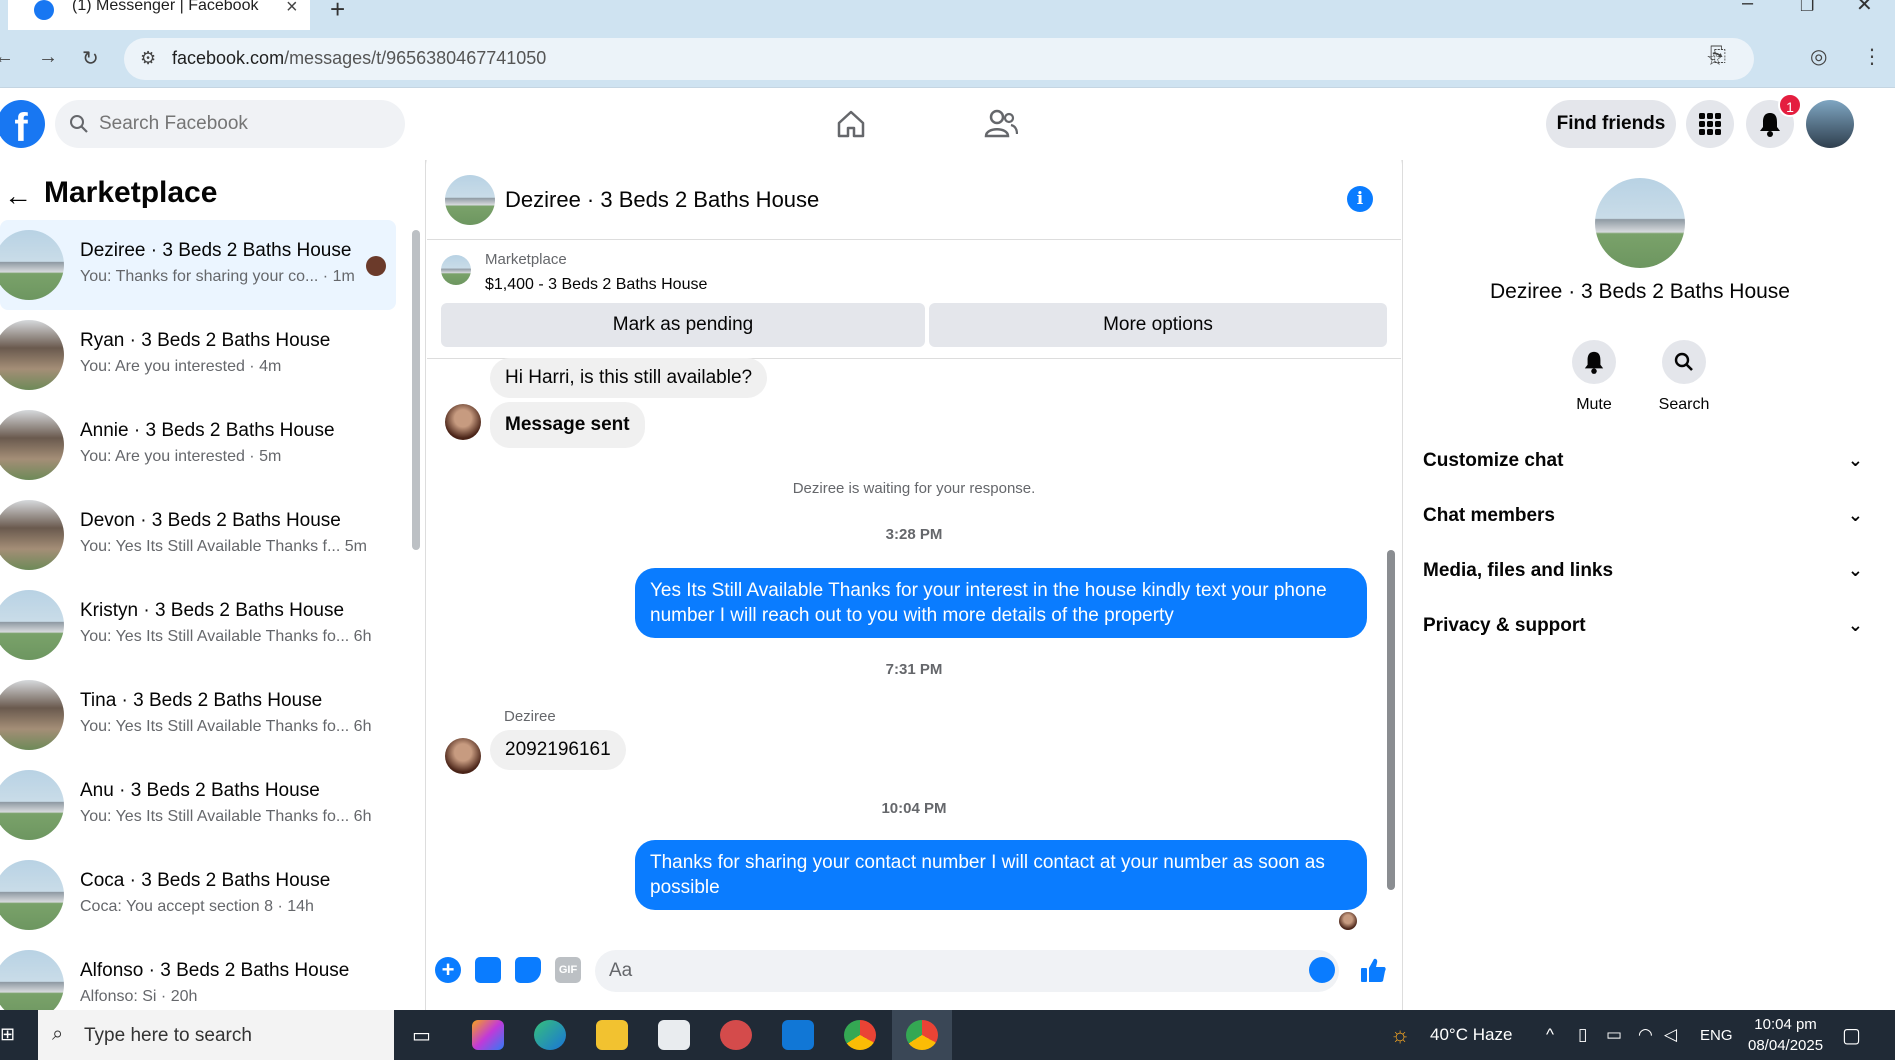 The height and width of the screenshot is (1060, 1895). Describe the element at coordinates (292, 9) in the screenshot. I see `close-tab-icon: ×` at that location.